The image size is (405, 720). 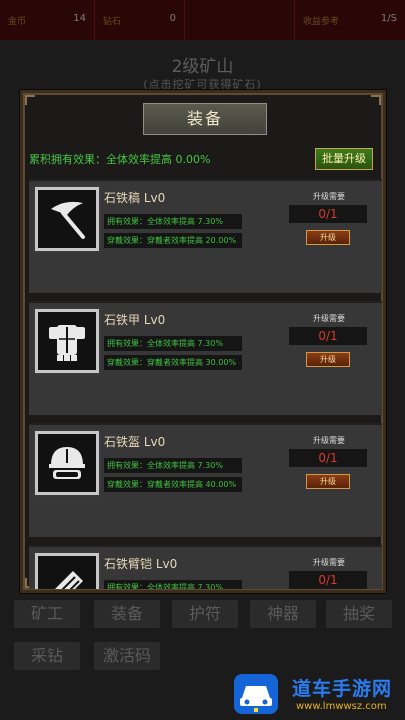 What do you see at coordinates (173, 484) in the screenshot?
I see `wear-effect: 穿戴效果：穿戴者效率提高 40.00%` at bounding box center [173, 484].